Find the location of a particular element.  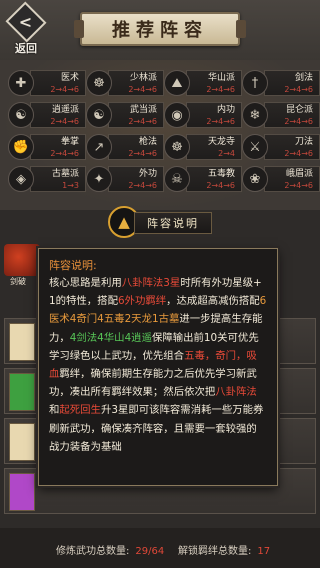

school-plate: 逍遥派 2→4→6 is located at coordinates (58, 115).